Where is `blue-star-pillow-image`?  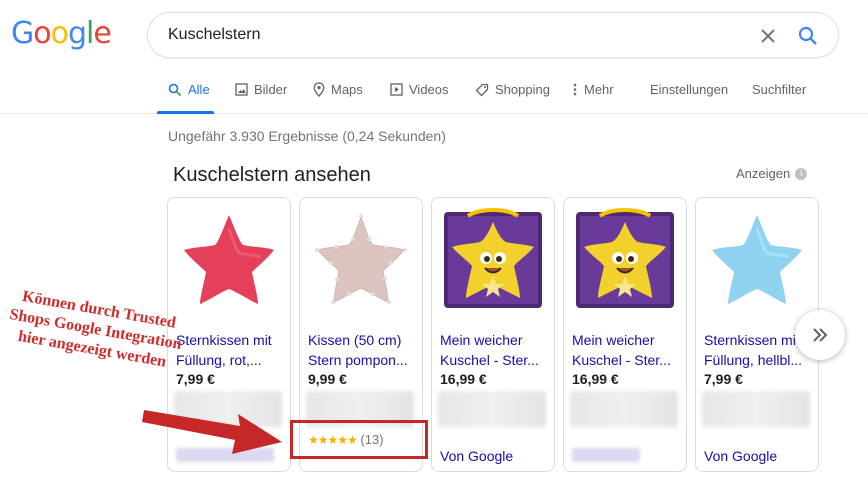
blue-star-pillow-image is located at coordinates (757, 259).